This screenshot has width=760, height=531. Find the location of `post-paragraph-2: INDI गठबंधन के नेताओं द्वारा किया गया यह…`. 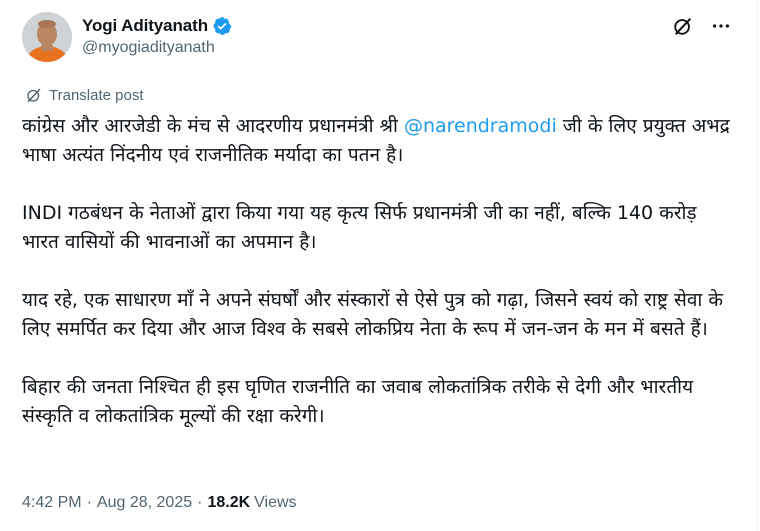

post-paragraph-2: INDI गठबंधन के नेताओं द्वारा किया गया यह… is located at coordinates (359, 227).